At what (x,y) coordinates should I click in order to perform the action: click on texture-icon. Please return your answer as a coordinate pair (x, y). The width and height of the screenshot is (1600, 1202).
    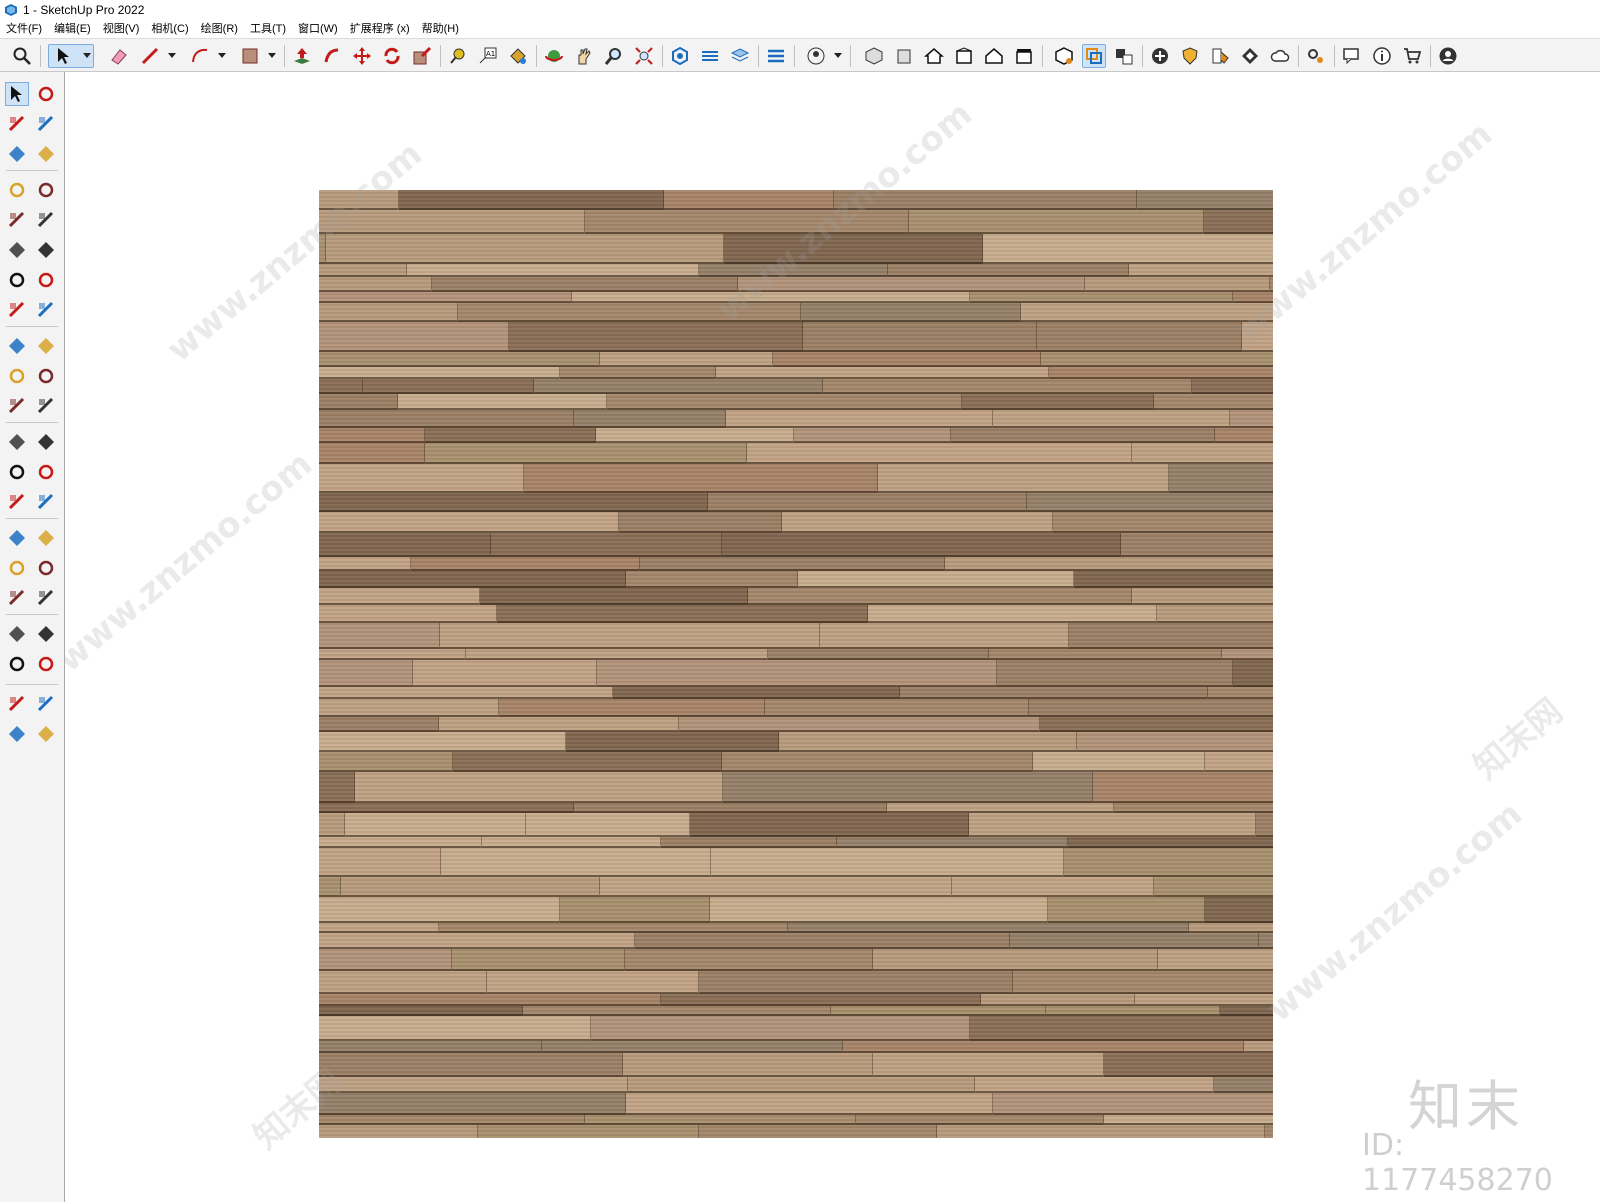
    Looking at the image, I should click on (1250, 56).